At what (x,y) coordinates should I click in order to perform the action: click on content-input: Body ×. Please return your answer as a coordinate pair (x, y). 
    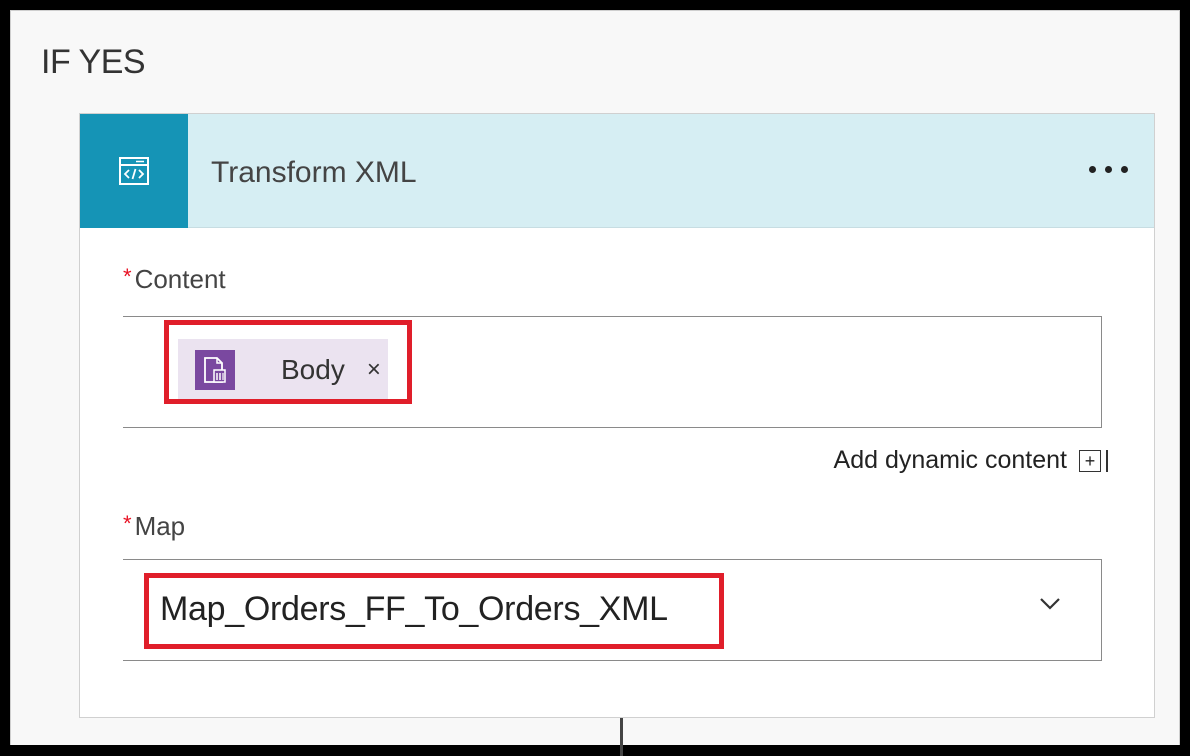
    Looking at the image, I should click on (612, 372).